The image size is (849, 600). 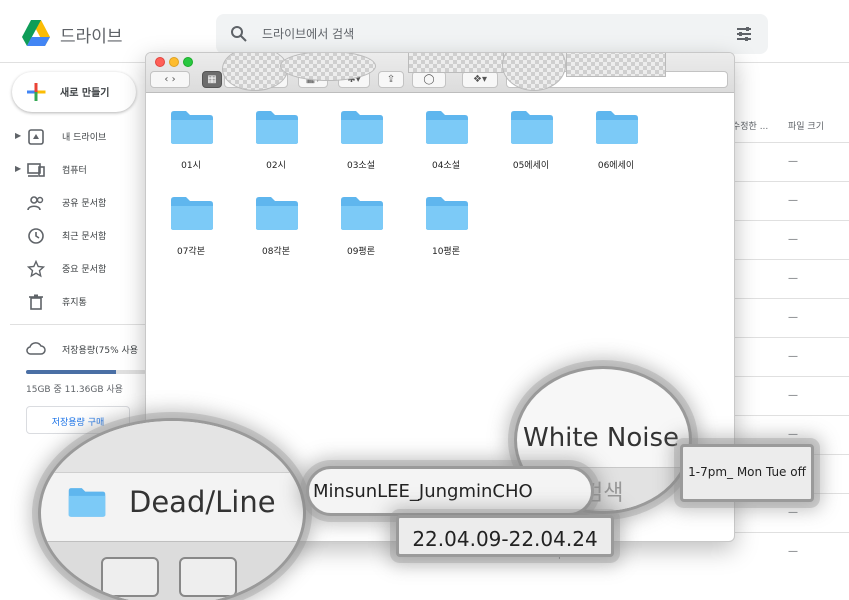 I want to click on my-drive-icon, so click(x=36, y=137).